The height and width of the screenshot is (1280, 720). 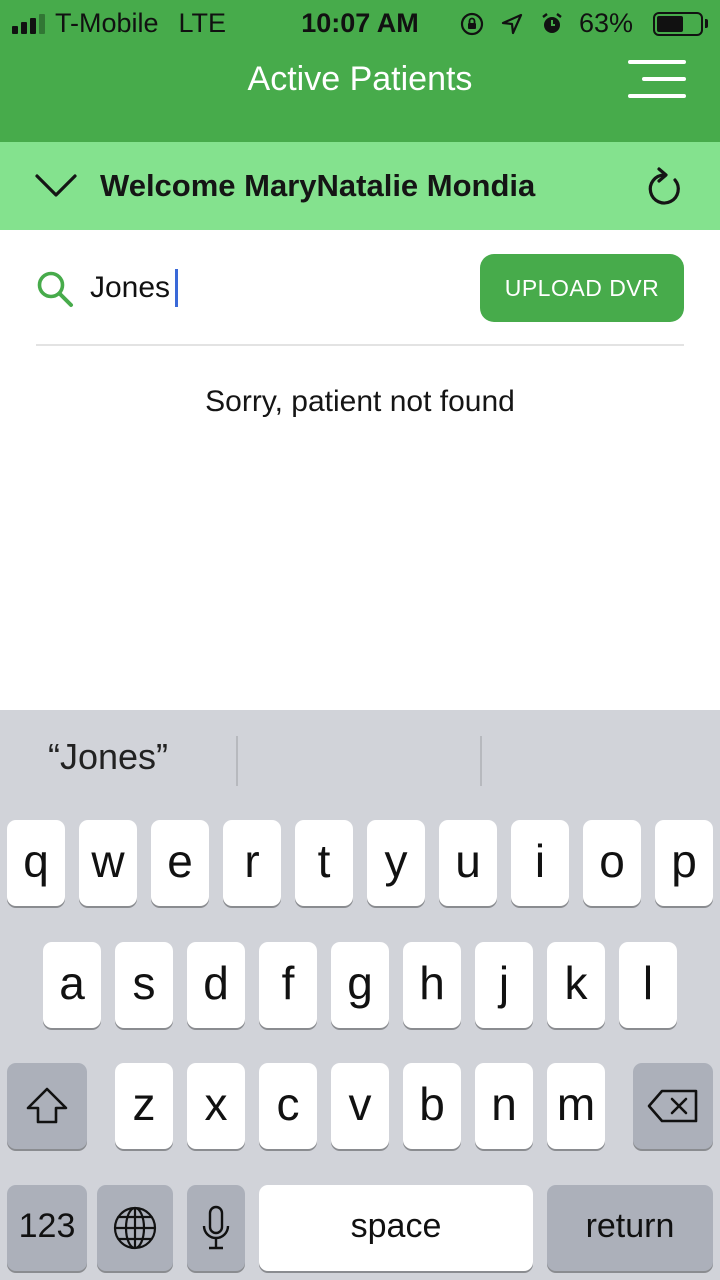 I want to click on alarm-icon, so click(x=552, y=22).